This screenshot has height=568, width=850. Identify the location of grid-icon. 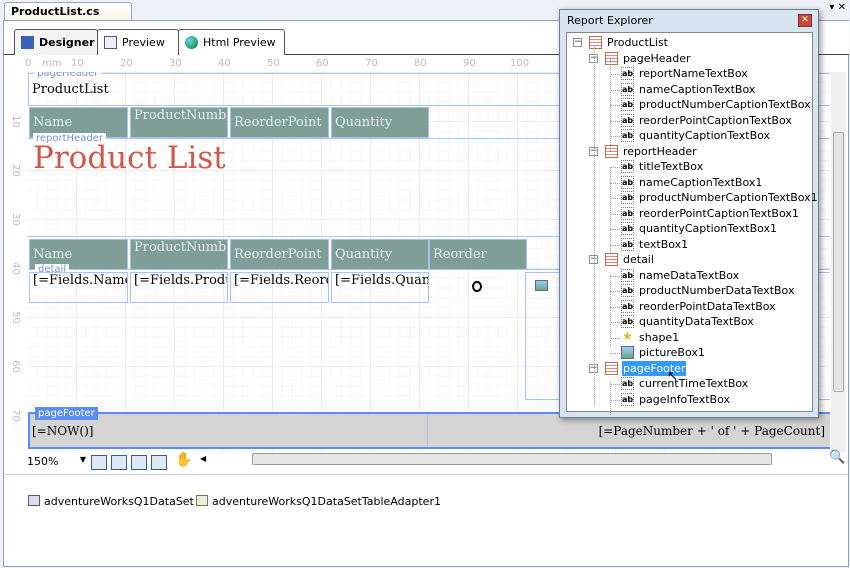
(99, 462).